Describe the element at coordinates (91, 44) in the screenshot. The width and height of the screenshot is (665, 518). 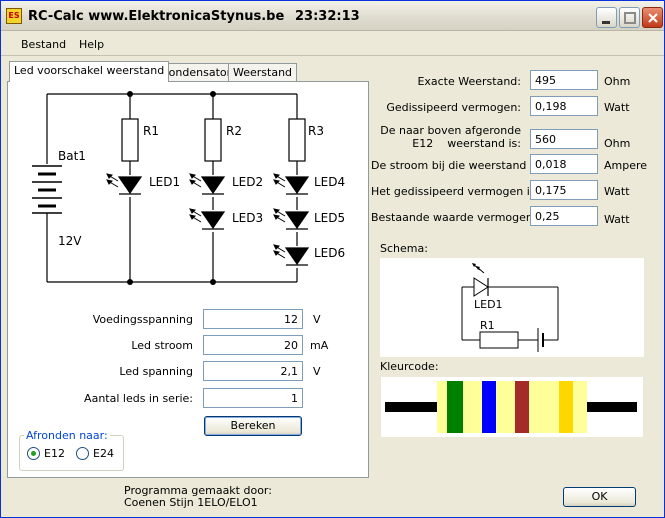
I see `menu-help: Help` at that location.